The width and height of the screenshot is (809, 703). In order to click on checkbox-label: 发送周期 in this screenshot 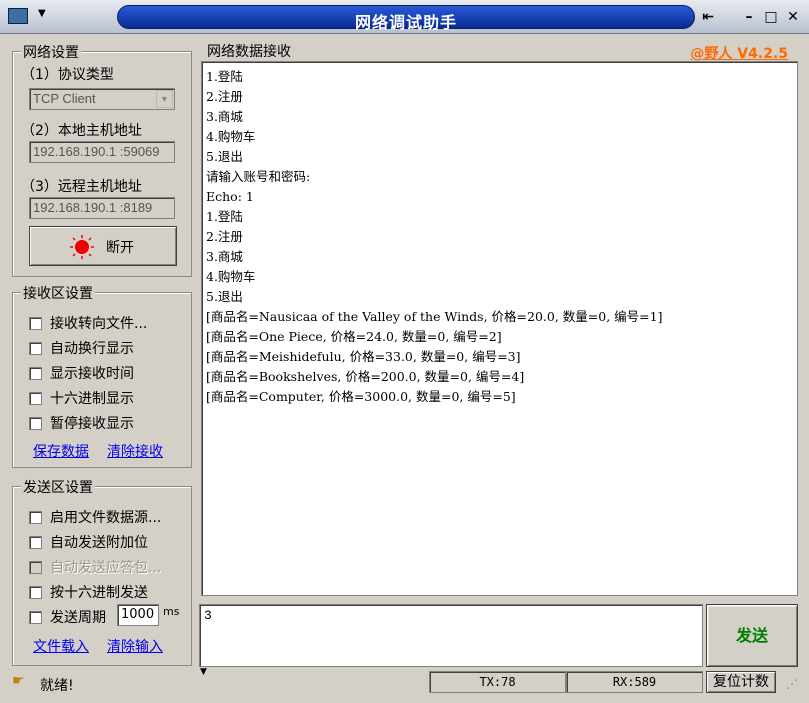, I will do `click(78, 618)`.